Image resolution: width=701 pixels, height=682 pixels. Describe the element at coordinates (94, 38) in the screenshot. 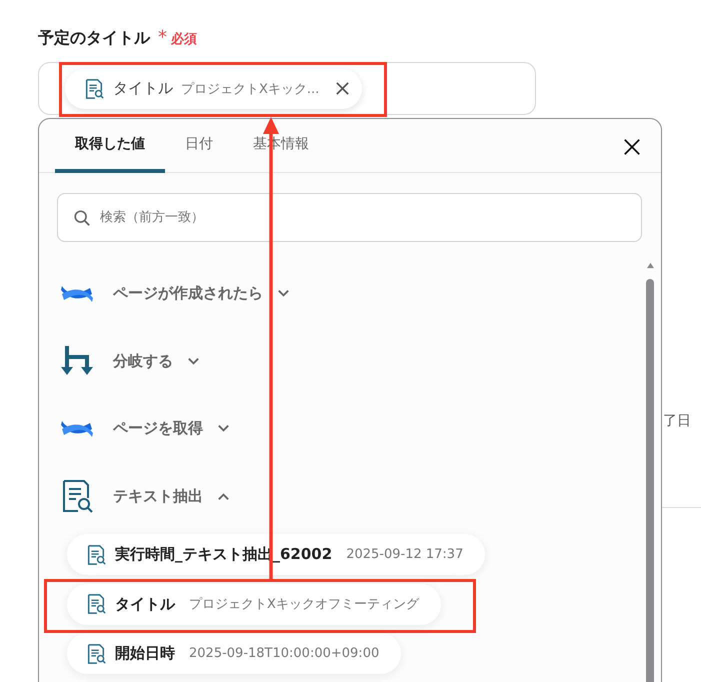

I see `field-label: 予定のタイトル` at that location.